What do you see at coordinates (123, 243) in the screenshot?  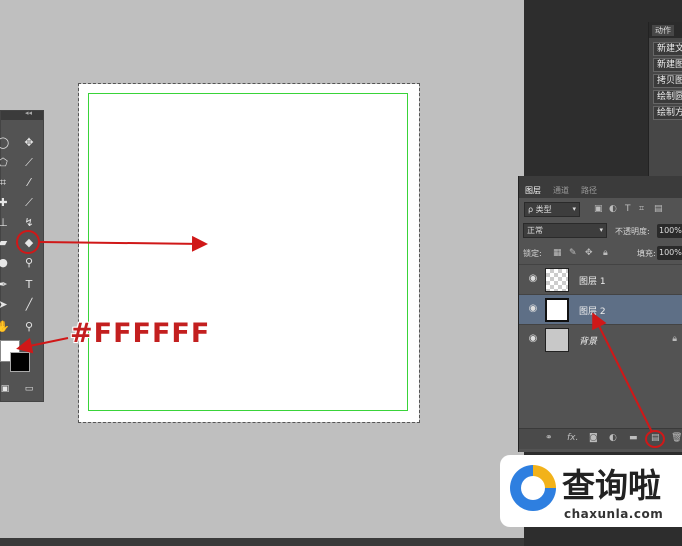 I see `arrow-bucket-to-canvas` at bounding box center [123, 243].